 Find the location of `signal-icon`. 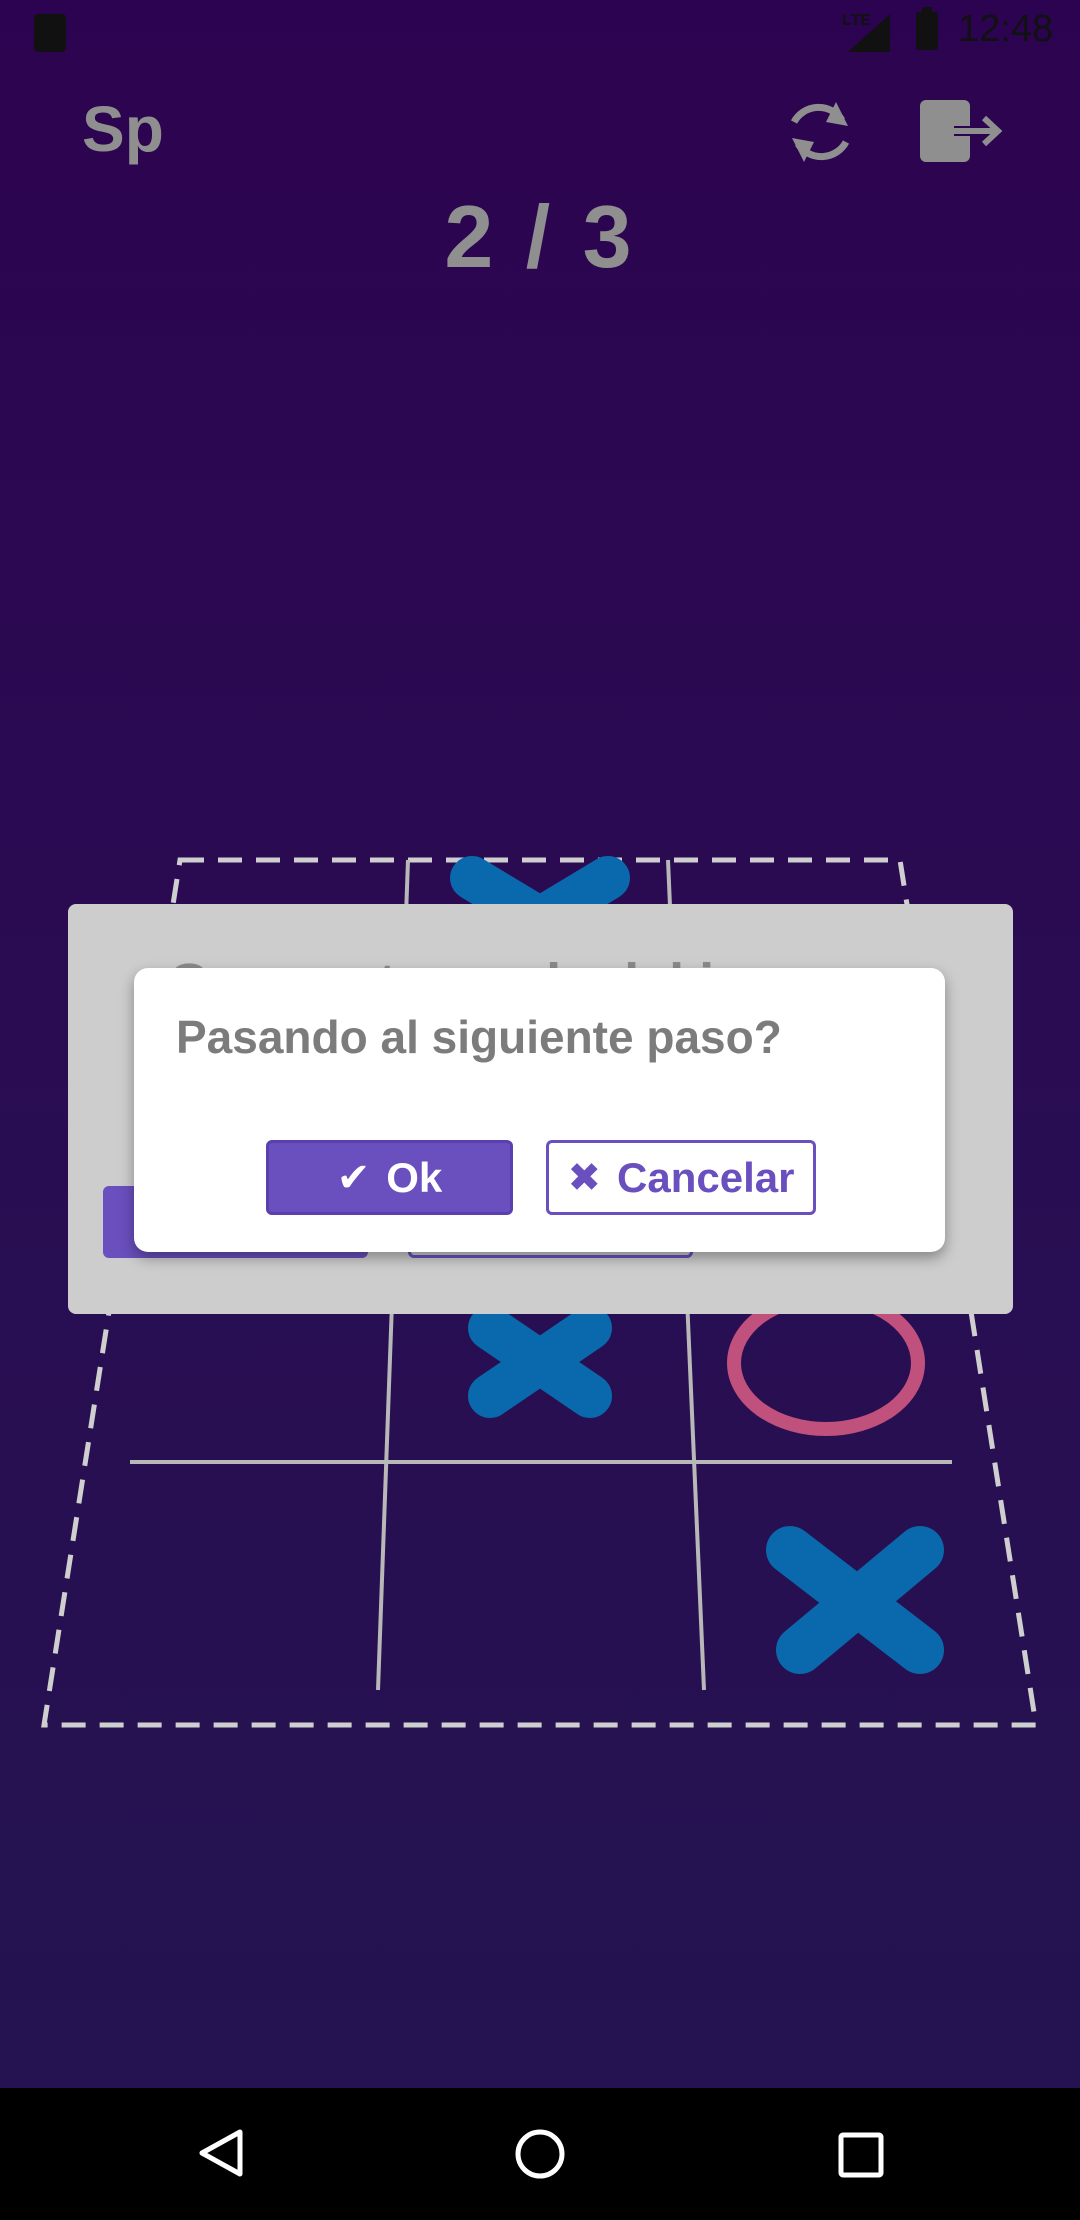

signal-icon is located at coordinates (869, 33).